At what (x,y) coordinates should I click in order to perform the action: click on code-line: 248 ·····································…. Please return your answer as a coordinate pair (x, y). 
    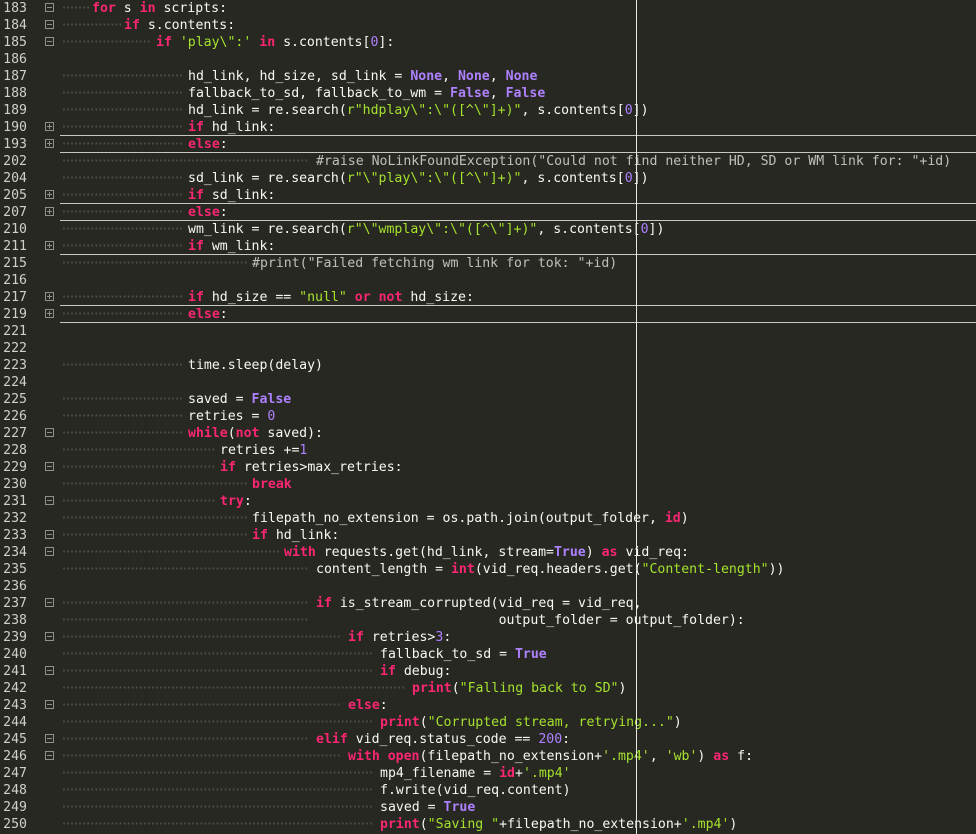
    Looking at the image, I should click on (488, 790).